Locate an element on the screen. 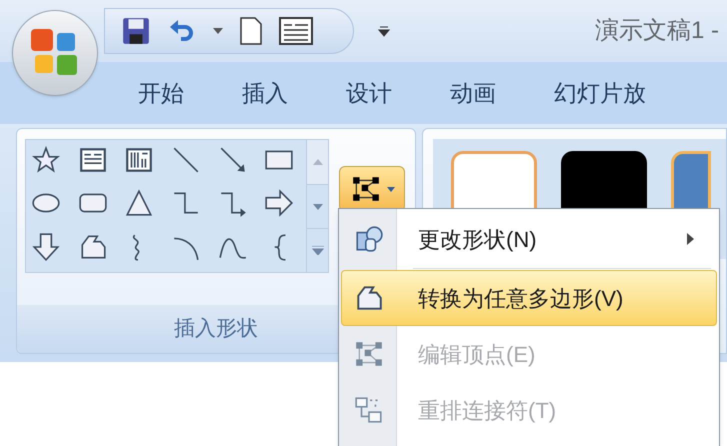 This screenshot has width=727, height=446. ribbon-tab: 动画 is located at coordinates (473, 93).